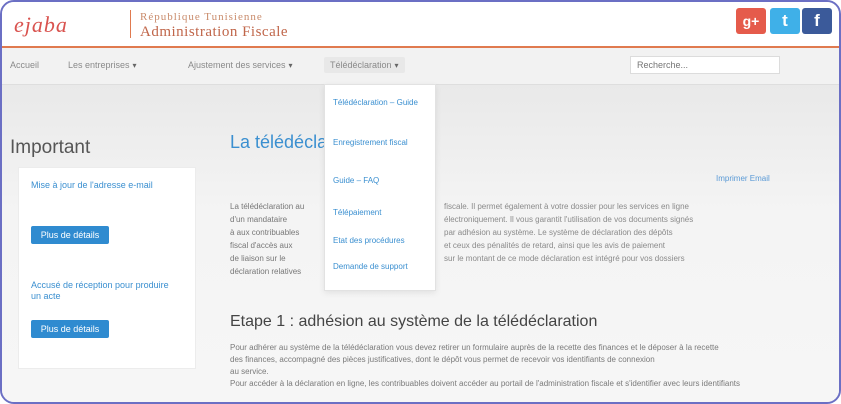  I want to click on nav-item-label: Les entreprises, so click(99, 65).